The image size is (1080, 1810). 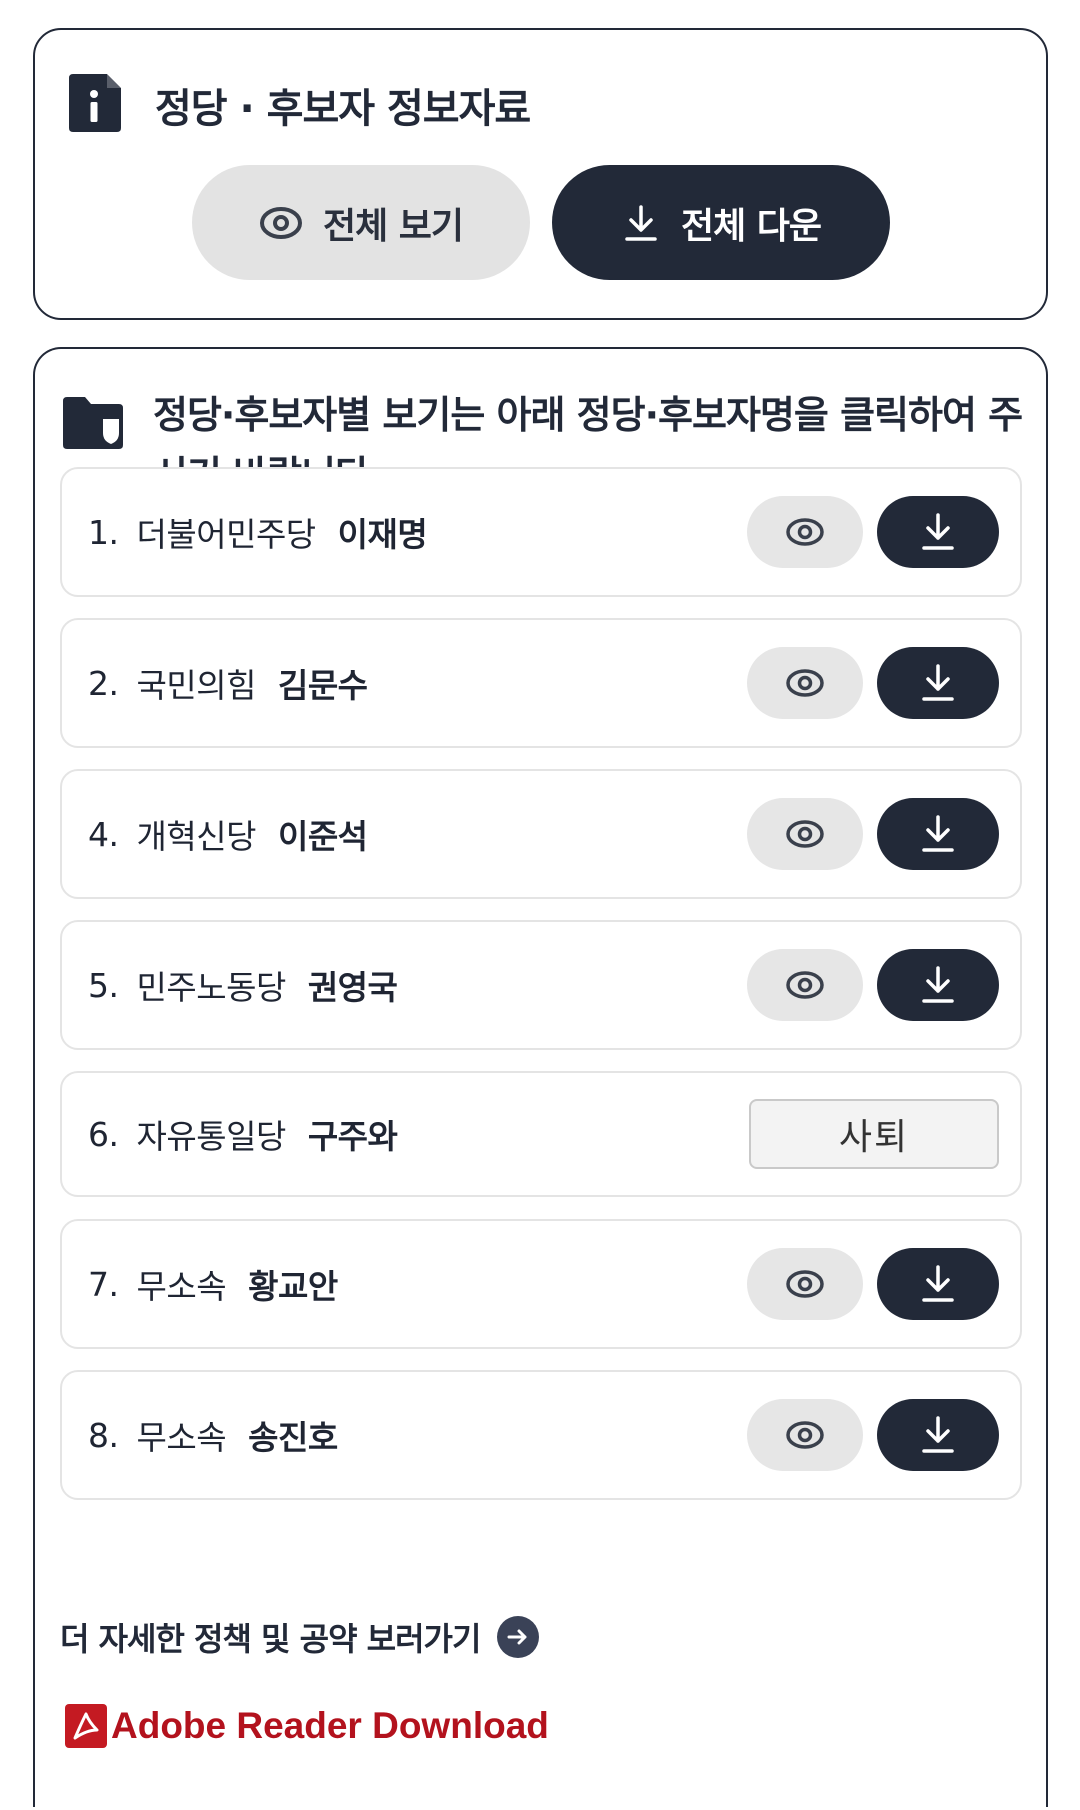 I want to click on candidate-label: 8. 무소속 송진호, so click(x=213, y=1435).